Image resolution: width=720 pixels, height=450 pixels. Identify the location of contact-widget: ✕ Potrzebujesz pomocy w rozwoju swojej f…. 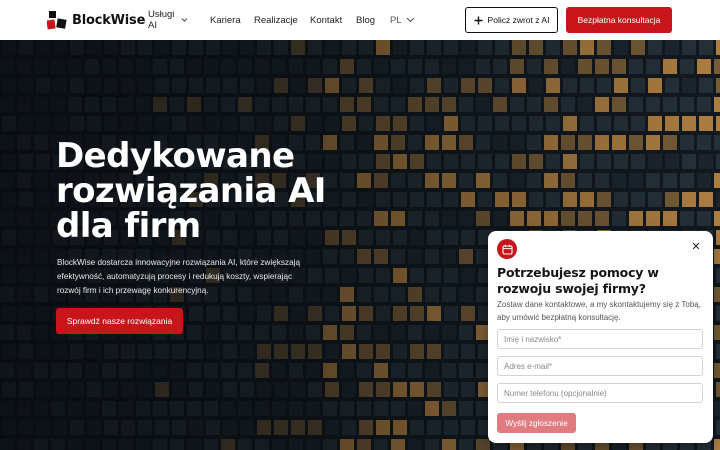
(600, 337).